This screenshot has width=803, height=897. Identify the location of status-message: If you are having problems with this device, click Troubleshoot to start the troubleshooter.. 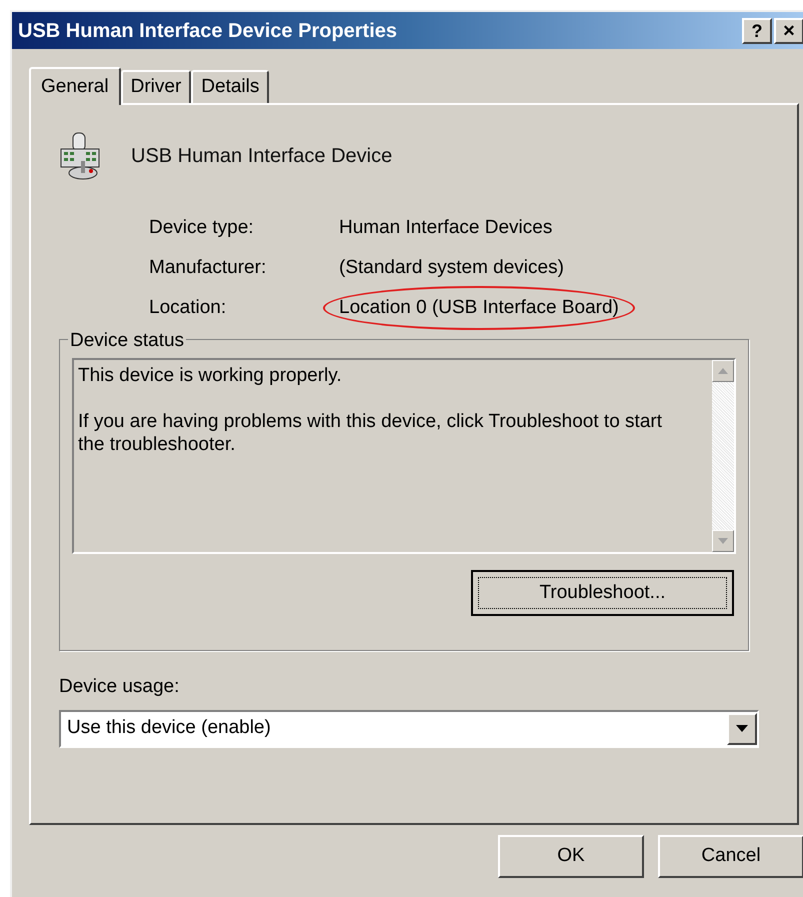
(370, 433).